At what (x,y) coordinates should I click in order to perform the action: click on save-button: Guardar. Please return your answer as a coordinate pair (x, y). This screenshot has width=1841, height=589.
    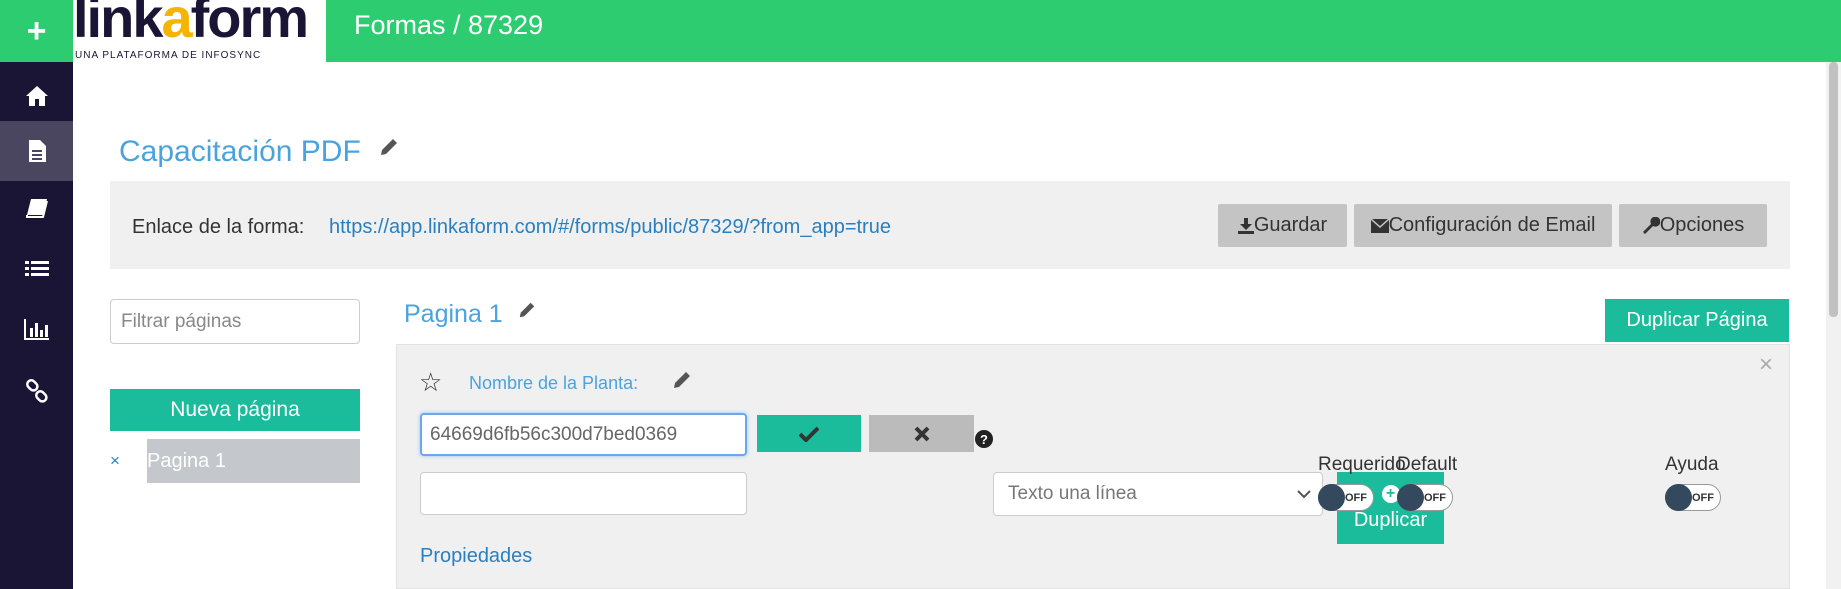
    Looking at the image, I should click on (1282, 225).